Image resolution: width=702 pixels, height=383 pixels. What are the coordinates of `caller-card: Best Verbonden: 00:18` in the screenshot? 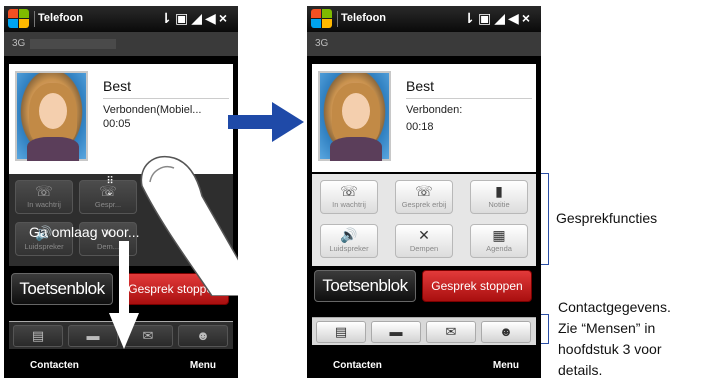 It's located at (424, 118).